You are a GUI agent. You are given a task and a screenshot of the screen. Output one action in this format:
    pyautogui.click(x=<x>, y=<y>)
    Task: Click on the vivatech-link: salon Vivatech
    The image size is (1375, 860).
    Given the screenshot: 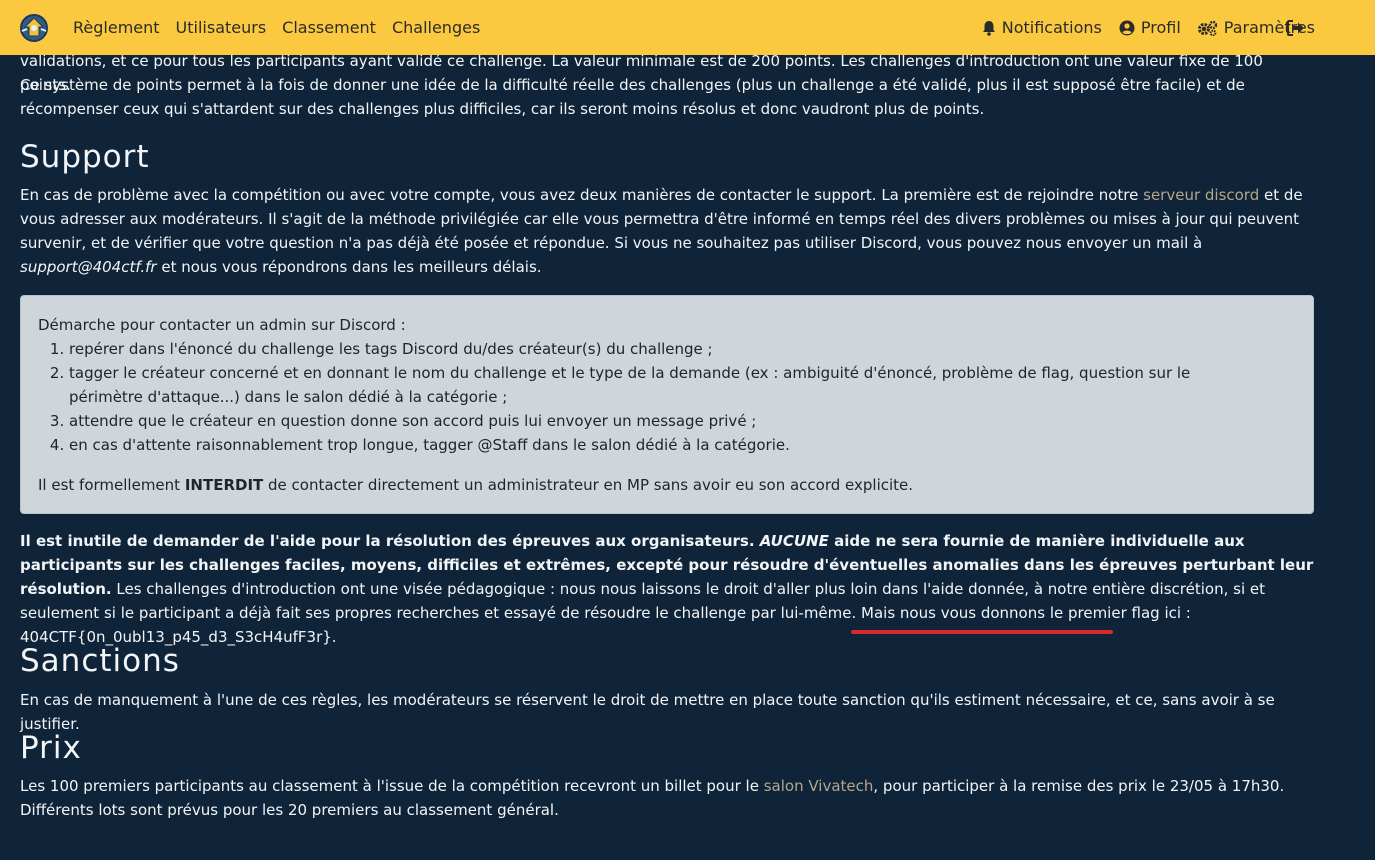 What is the action you would take?
    pyautogui.click(x=819, y=786)
    